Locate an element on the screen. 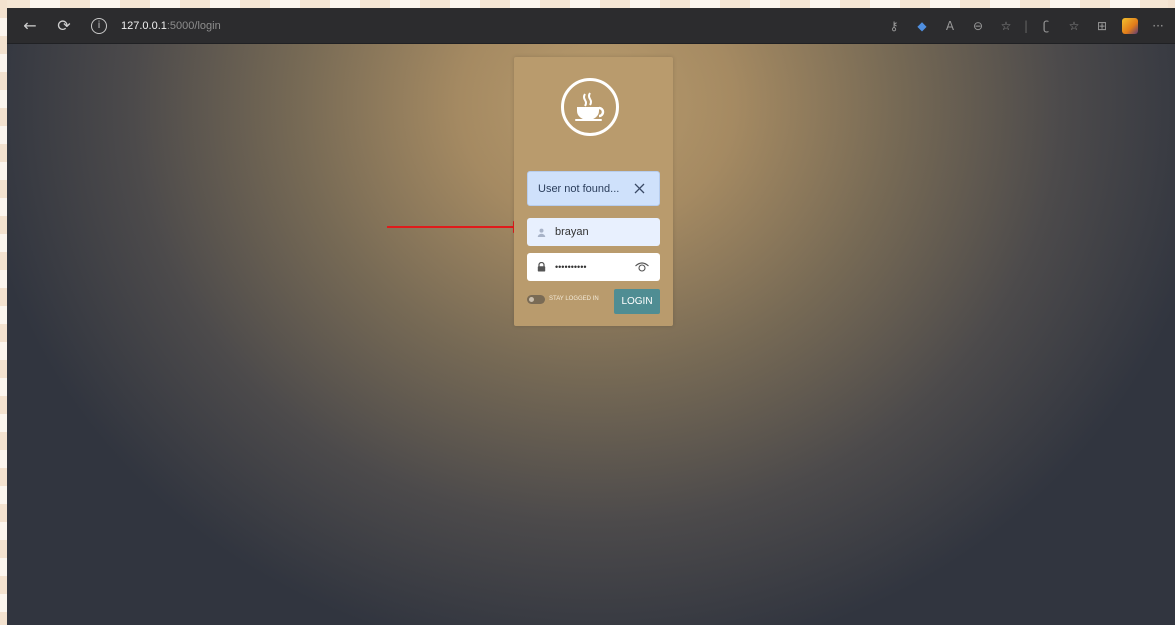 This screenshot has height=625, width=1175. zoom-icon: ⊖ is located at coordinates (978, 26).